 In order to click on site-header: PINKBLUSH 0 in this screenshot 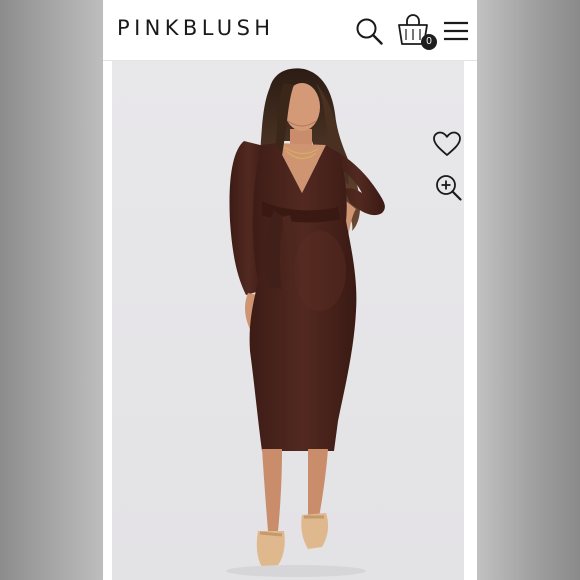, I will do `click(290, 30)`.